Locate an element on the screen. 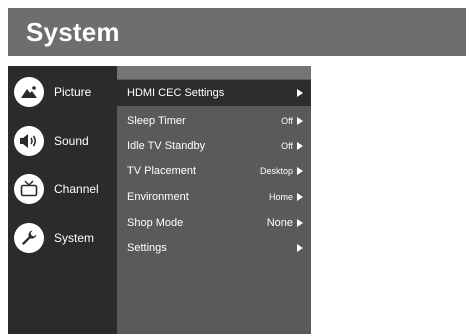 The width and height of the screenshot is (474, 334). picture-icon is located at coordinates (29, 92).